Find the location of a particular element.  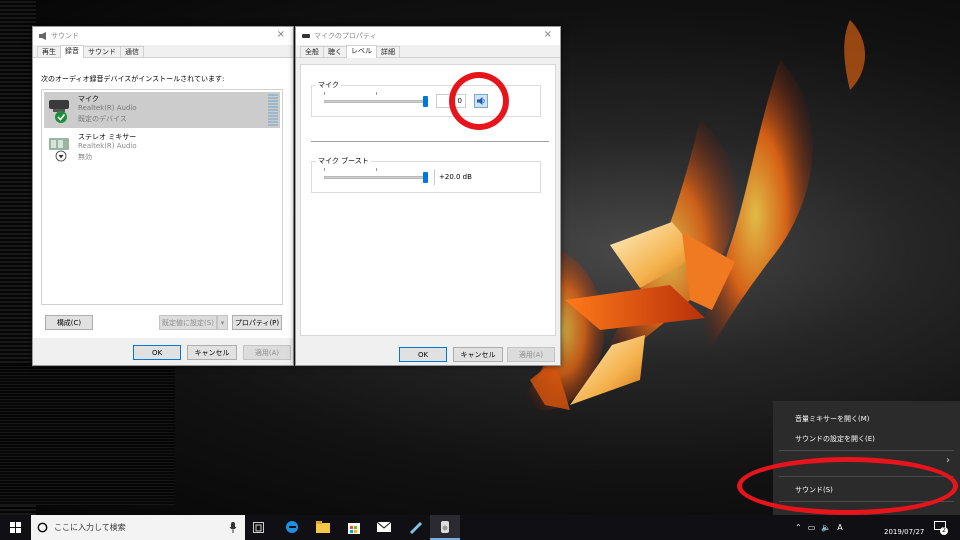

device-item-stereo-mix: ステレオ ミキサー Realtek(R) Audio 無効 is located at coordinates (162, 148).